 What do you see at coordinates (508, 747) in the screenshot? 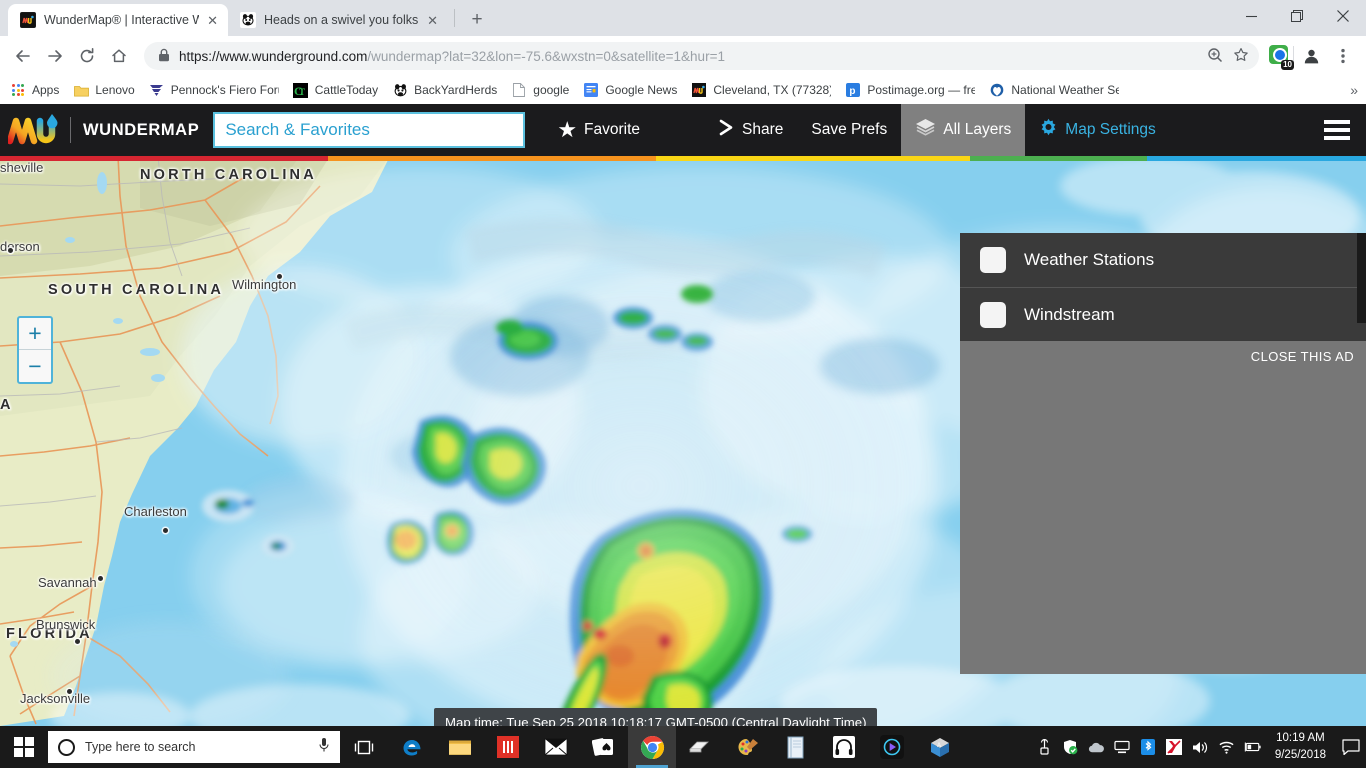
I see `red-app-icon` at bounding box center [508, 747].